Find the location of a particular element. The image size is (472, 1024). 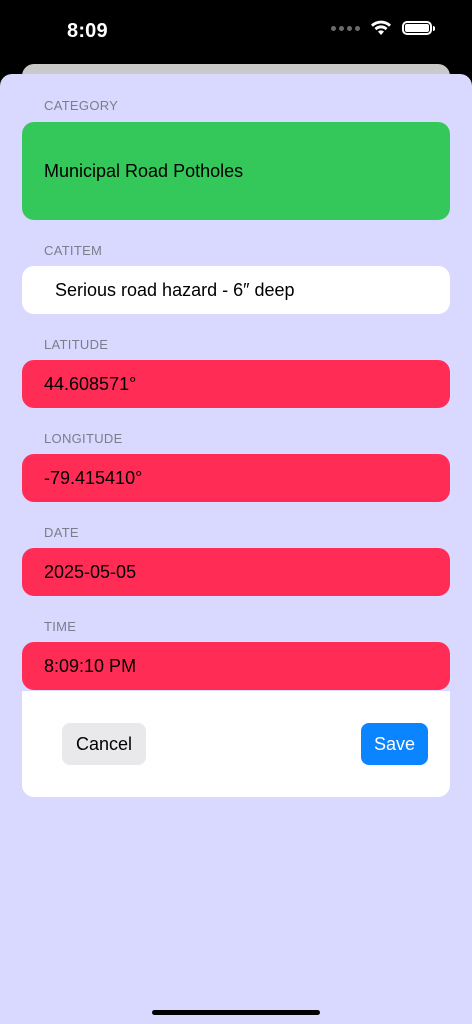

category-field: Municipal Road Potholes is located at coordinates (236, 171).